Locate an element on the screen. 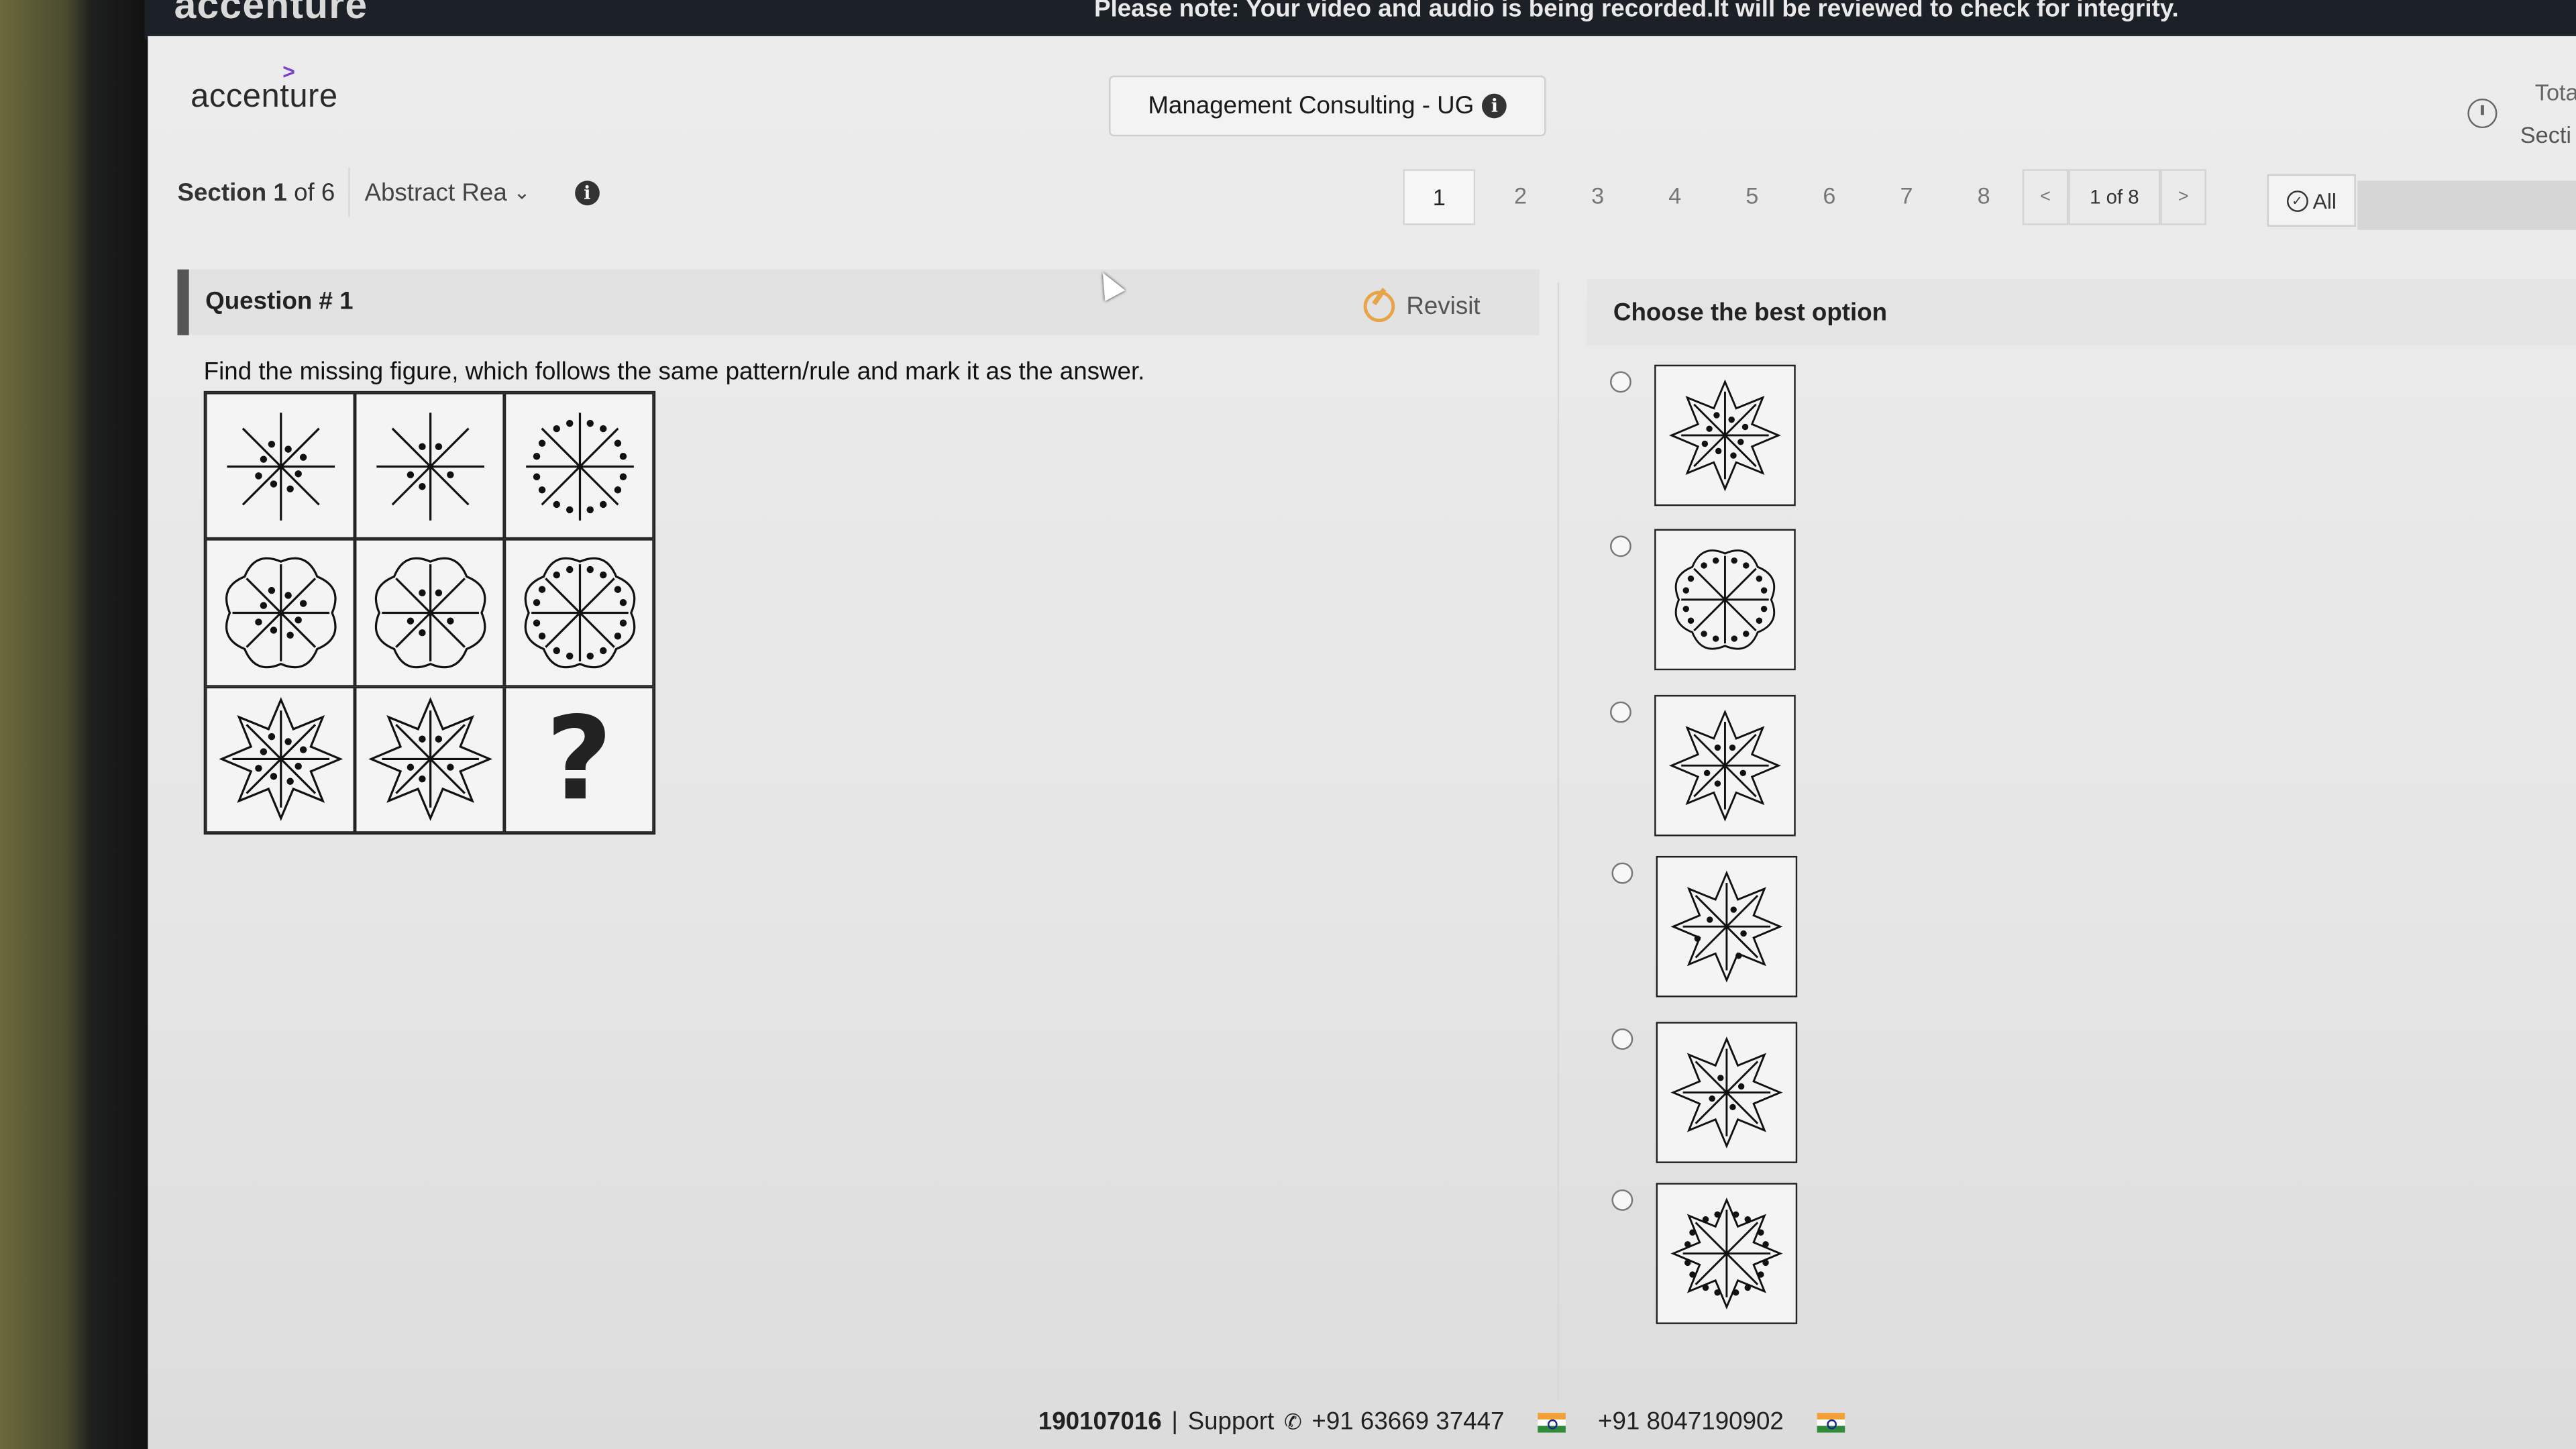 This screenshot has height=1449, width=2576. page-button-6: 6 is located at coordinates (1829, 195).